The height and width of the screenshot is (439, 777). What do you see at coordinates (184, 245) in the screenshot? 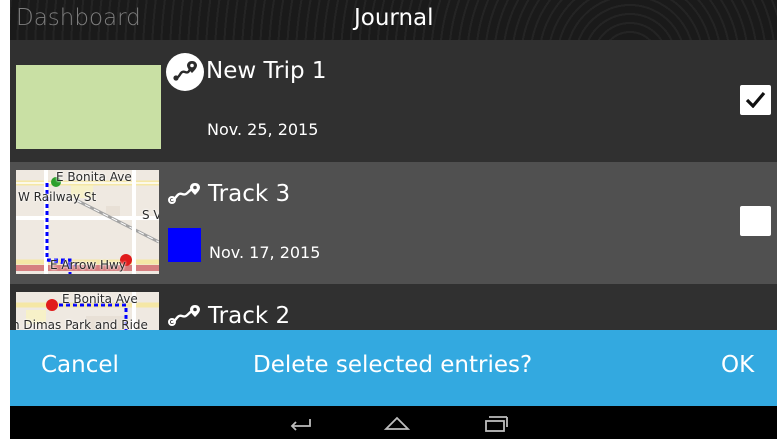
I see `track-color-swatch` at bounding box center [184, 245].